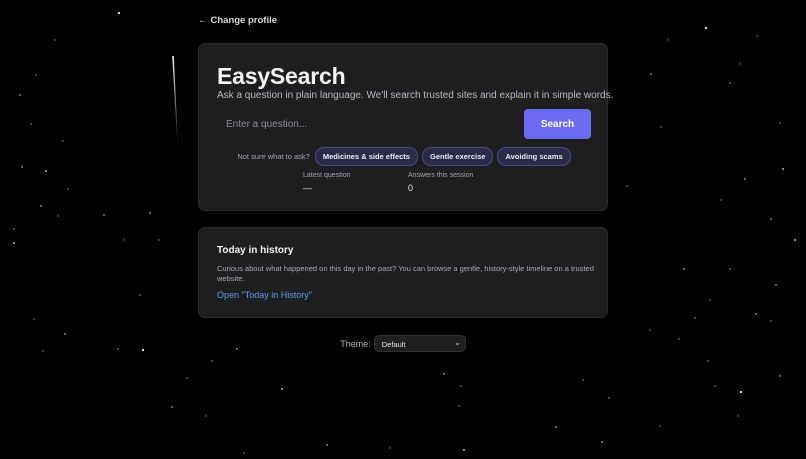 The width and height of the screenshot is (806, 459). Describe the element at coordinates (244, 20) in the screenshot. I see `change-profile-label: Change profile` at that location.